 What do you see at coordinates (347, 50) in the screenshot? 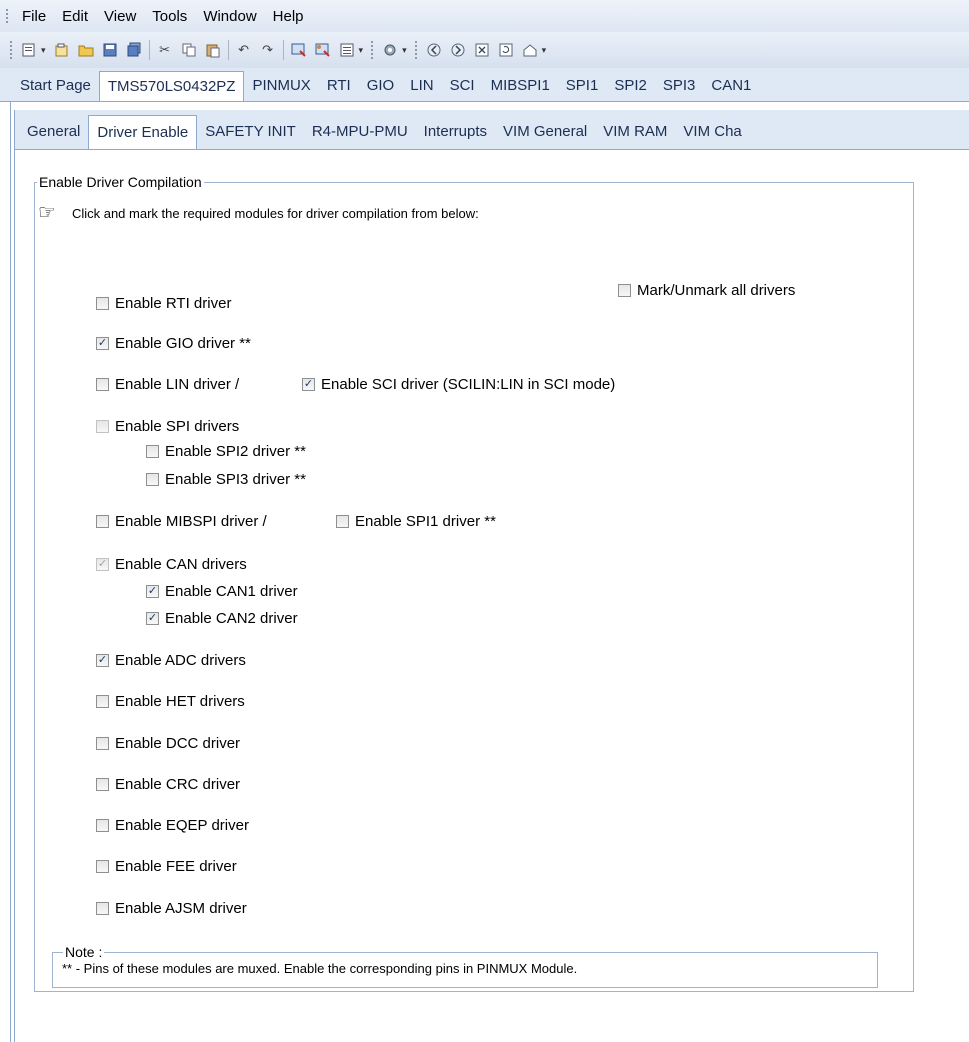
I see `document-icon` at bounding box center [347, 50].